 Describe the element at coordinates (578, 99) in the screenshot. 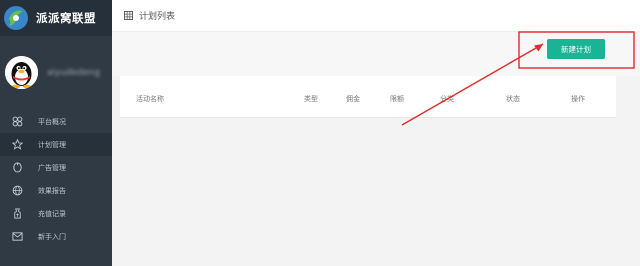

I see `column-header-actions: 操作` at that location.